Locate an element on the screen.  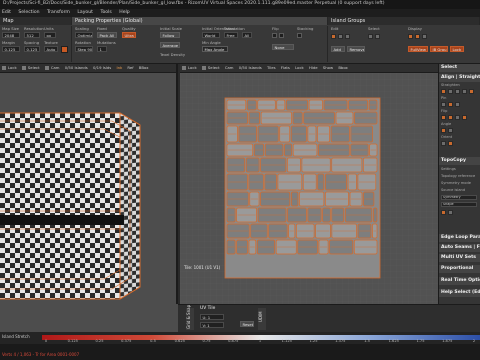
straighten-loop-icon is located at coordinates (464, 91).